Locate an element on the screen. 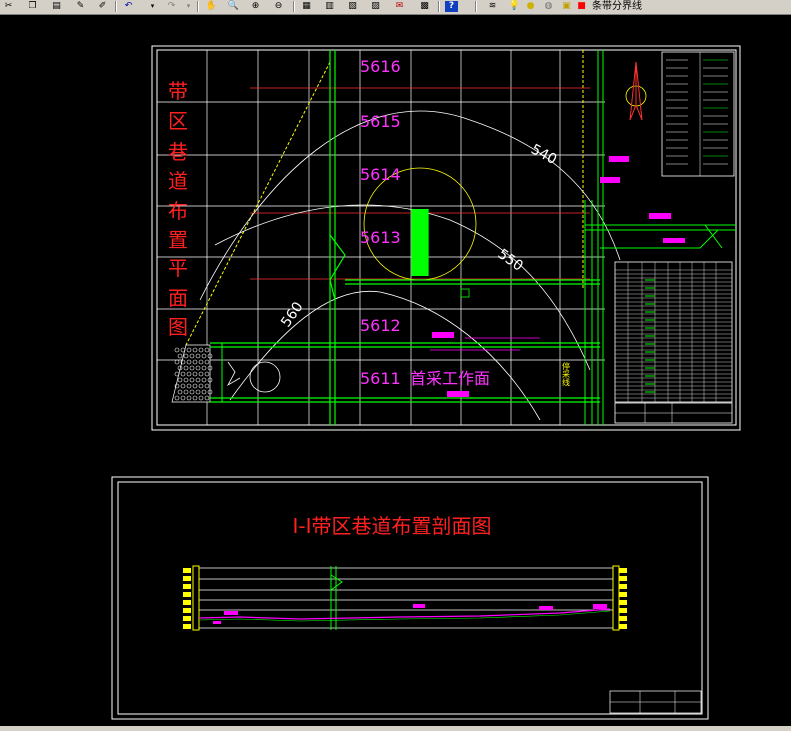 The height and width of the screenshot is (731, 791). plan-title-vertical: 带 区 巷 道 布 置 平 面 图 is located at coordinates (178, 209).